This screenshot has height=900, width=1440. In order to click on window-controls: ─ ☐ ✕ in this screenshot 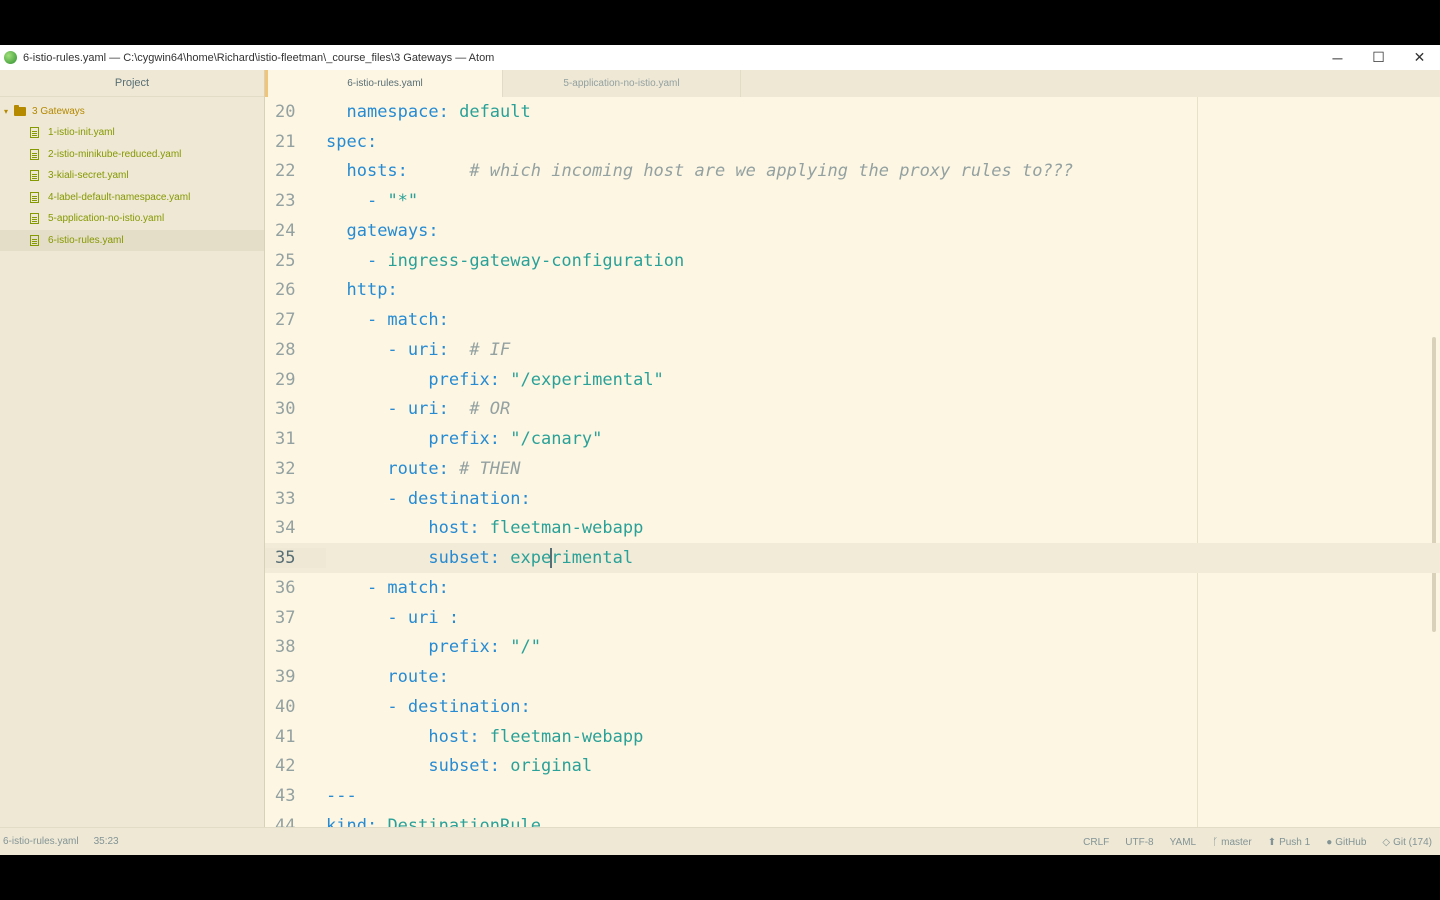, I will do `click(1378, 57)`.